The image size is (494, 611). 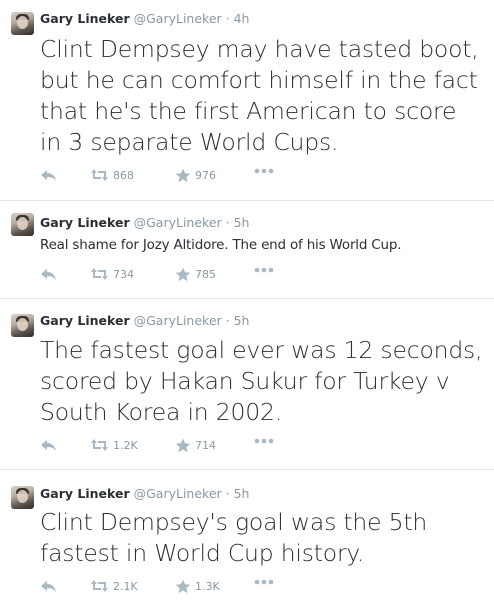 I want to click on retweet-button: 1.2K, so click(x=114, y=445).